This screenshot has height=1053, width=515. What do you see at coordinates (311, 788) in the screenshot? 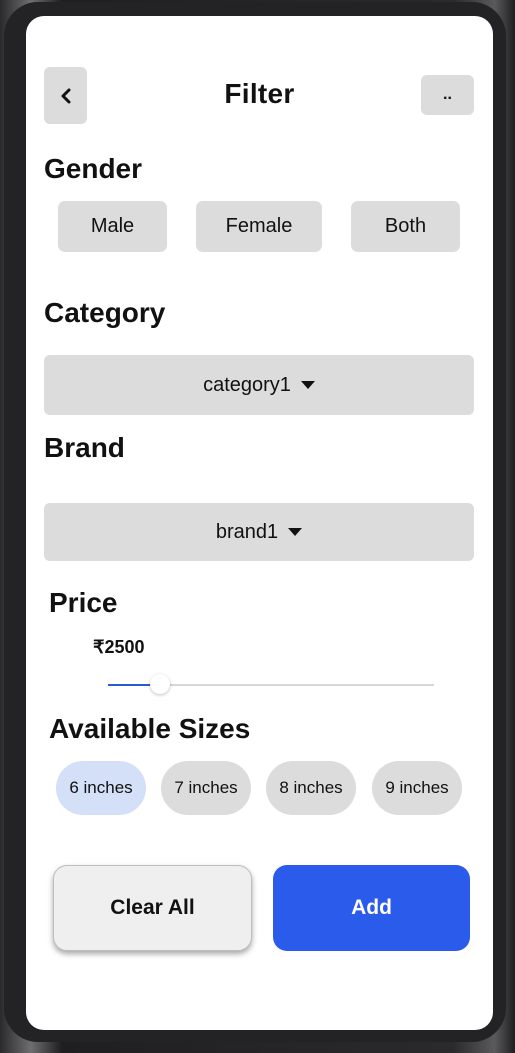
I see `size-option-8: 8 inches` at bounding box center [311, 788].